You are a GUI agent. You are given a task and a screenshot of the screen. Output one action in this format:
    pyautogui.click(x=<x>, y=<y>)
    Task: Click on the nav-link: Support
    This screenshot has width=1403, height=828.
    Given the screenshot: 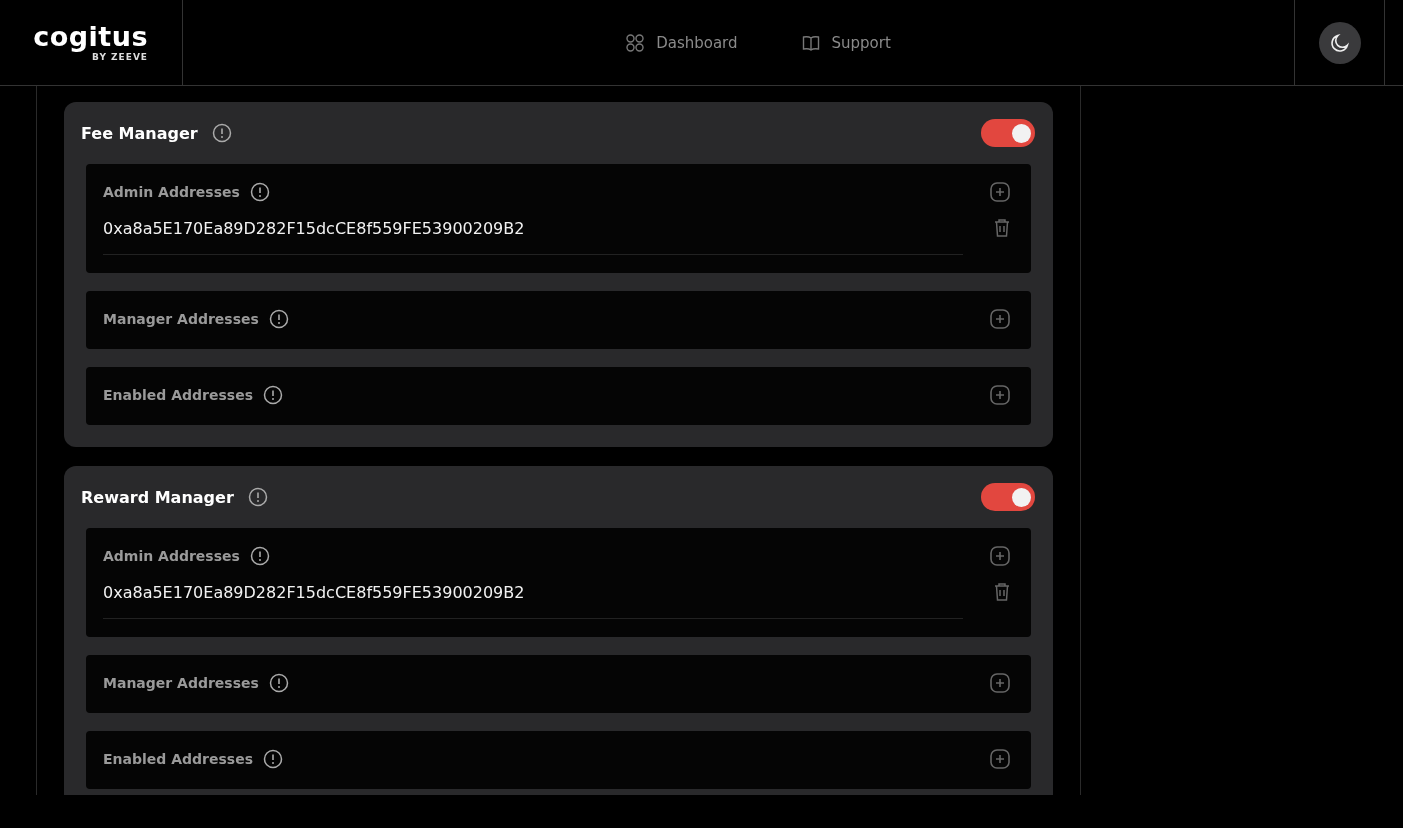 What is the action you would take?
    pyautogui.click(x=846, y=42)
    